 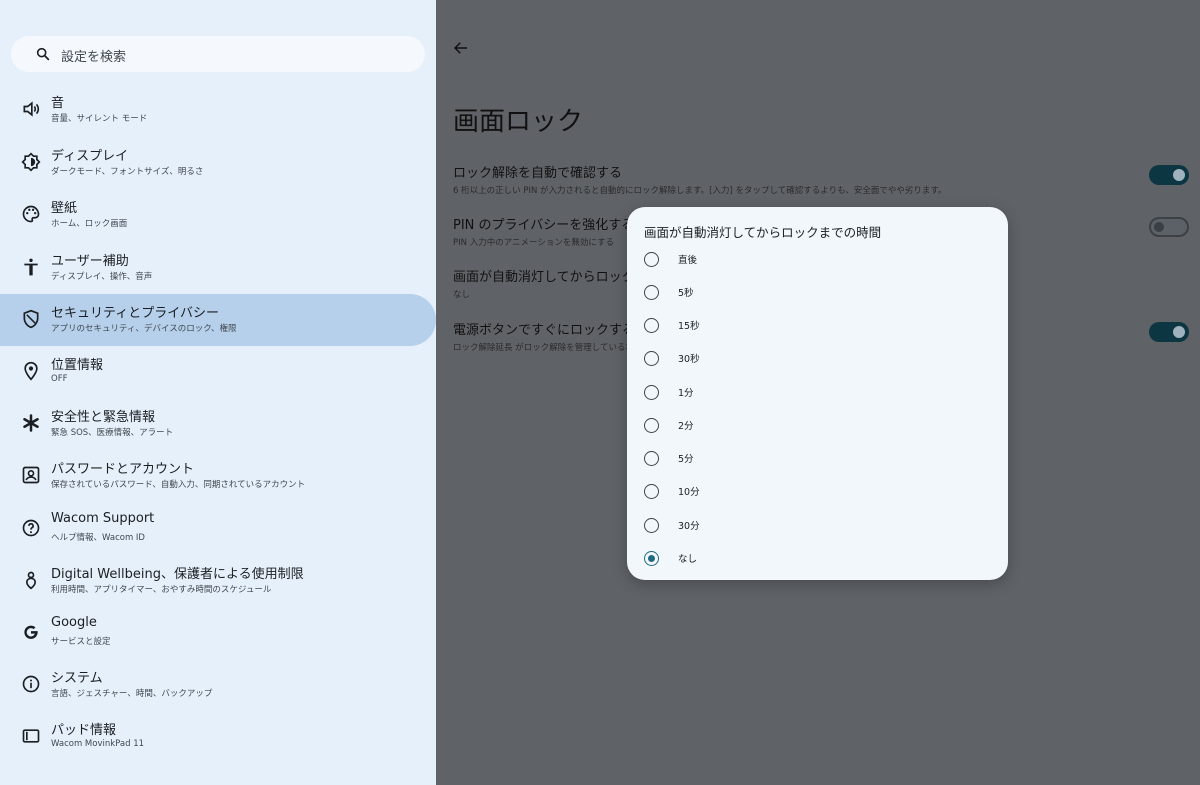 What do you see at coordinates (518, 122) in the screenshot?
I see `page-title: 画面ロック` at bounding box center [518, 122].